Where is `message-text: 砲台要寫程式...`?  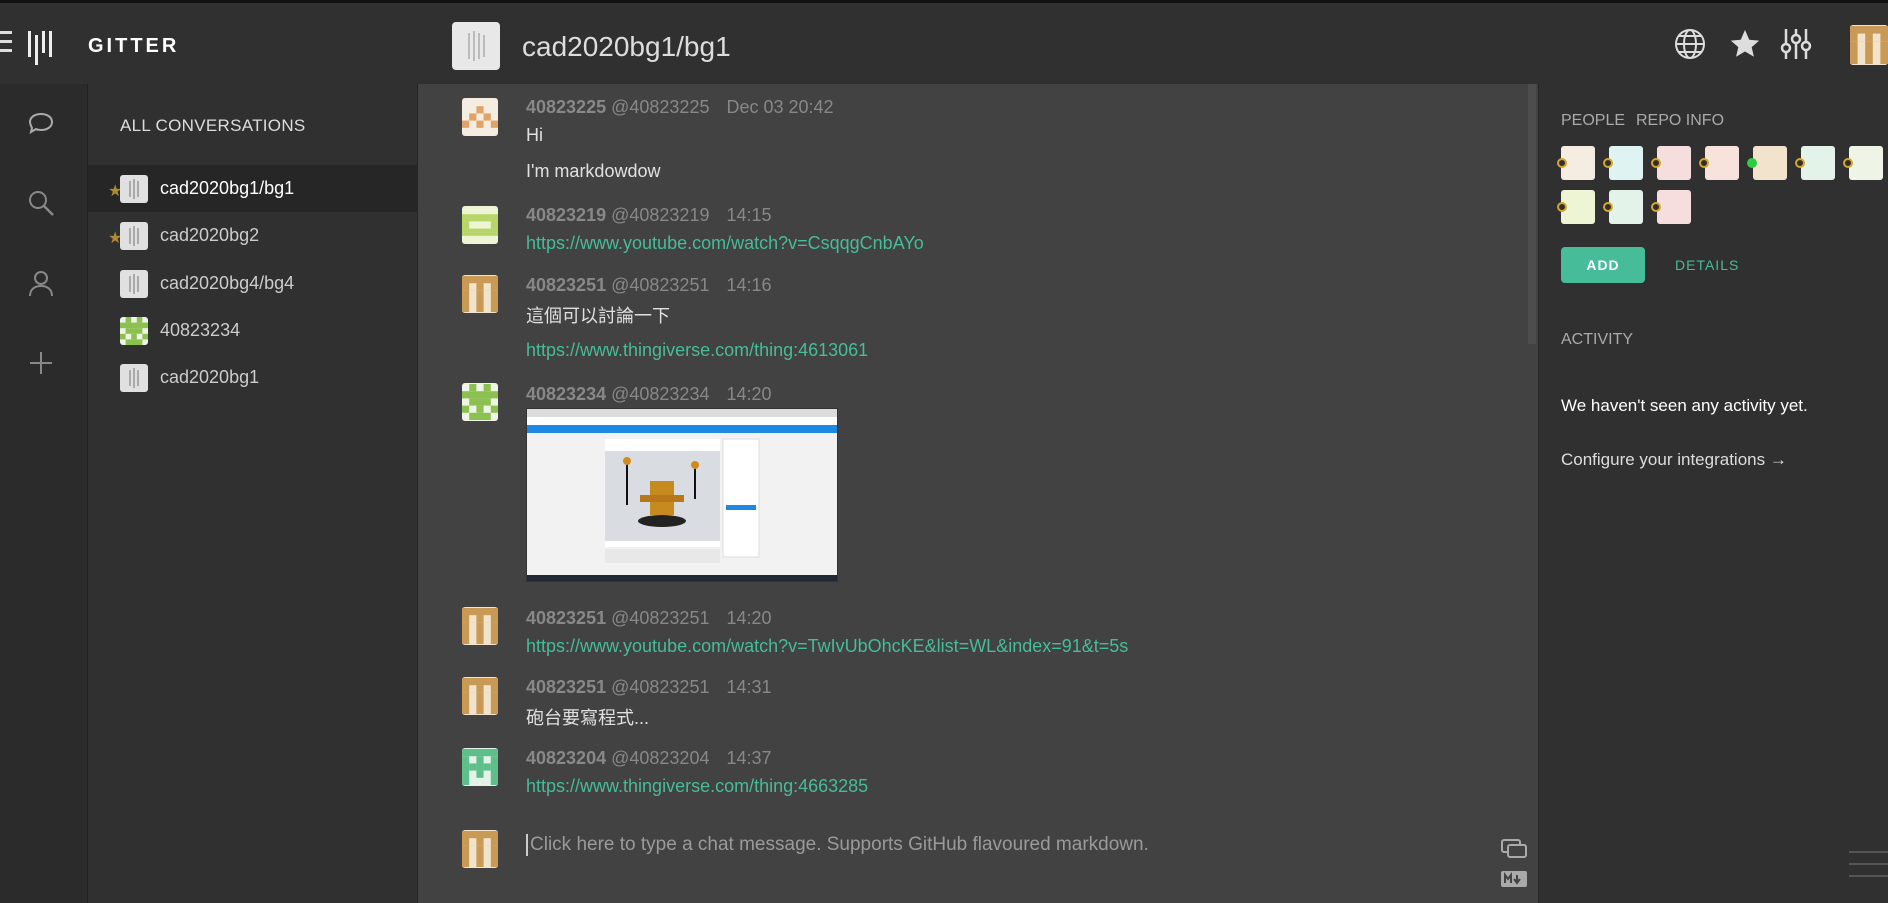 message-text: 砲台要寫程式... is located at coordinates (588, 718).